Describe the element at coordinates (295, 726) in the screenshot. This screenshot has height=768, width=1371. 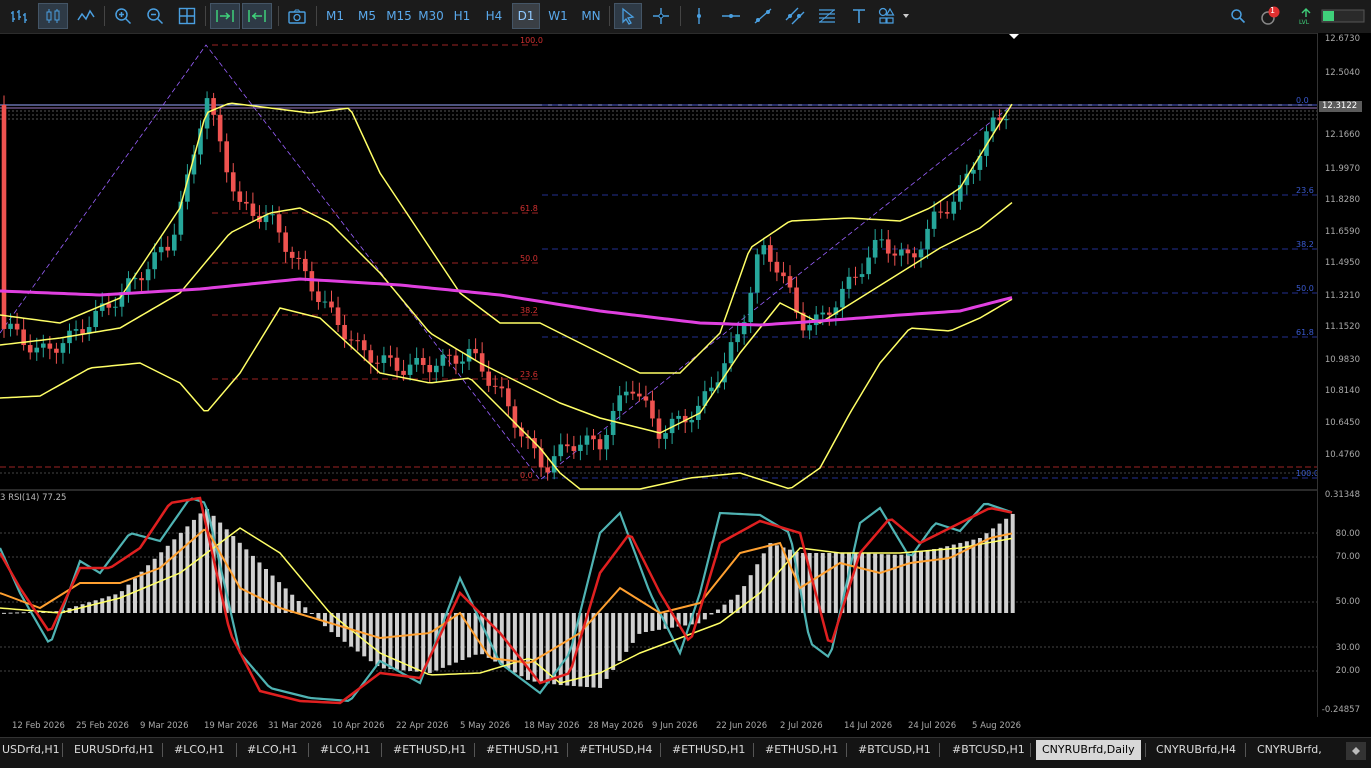
I see `date-tick: 31 Mar 2026` at that location.